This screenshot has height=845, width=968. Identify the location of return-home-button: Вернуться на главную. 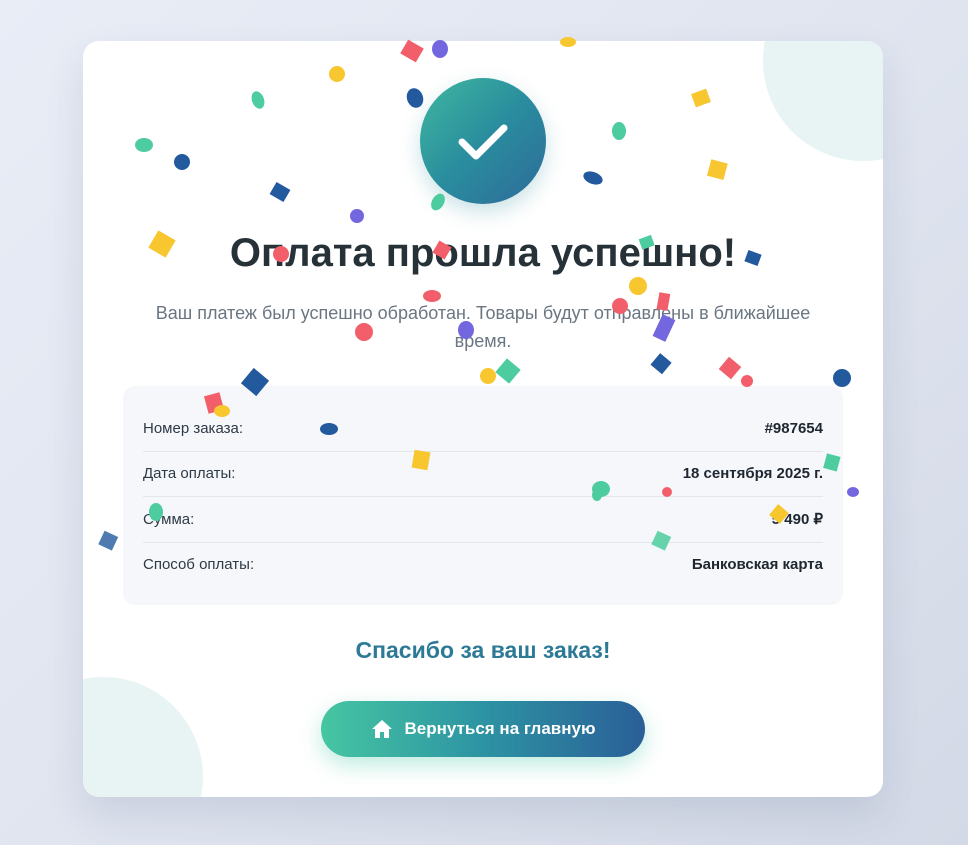
(483, 729).